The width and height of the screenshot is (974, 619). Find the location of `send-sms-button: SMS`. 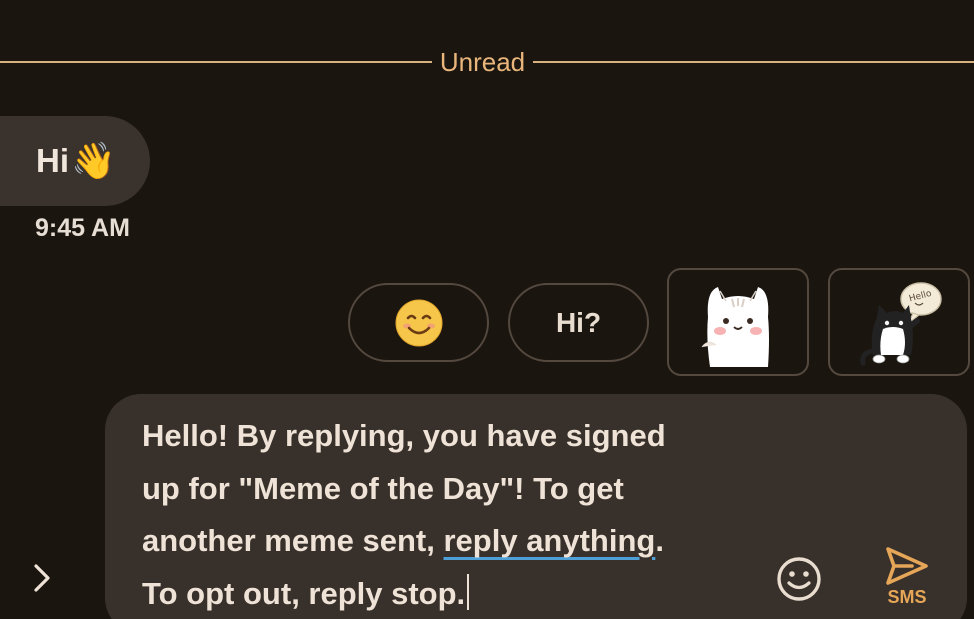

send-sms-button: SMS is located at coordinates (907, 578).